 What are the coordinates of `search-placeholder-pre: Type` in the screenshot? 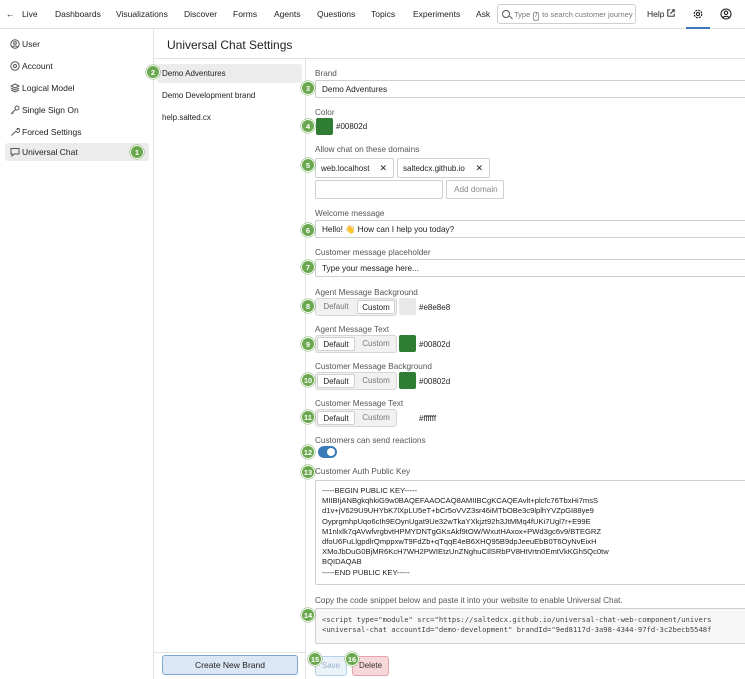 It's located at (522, 14).